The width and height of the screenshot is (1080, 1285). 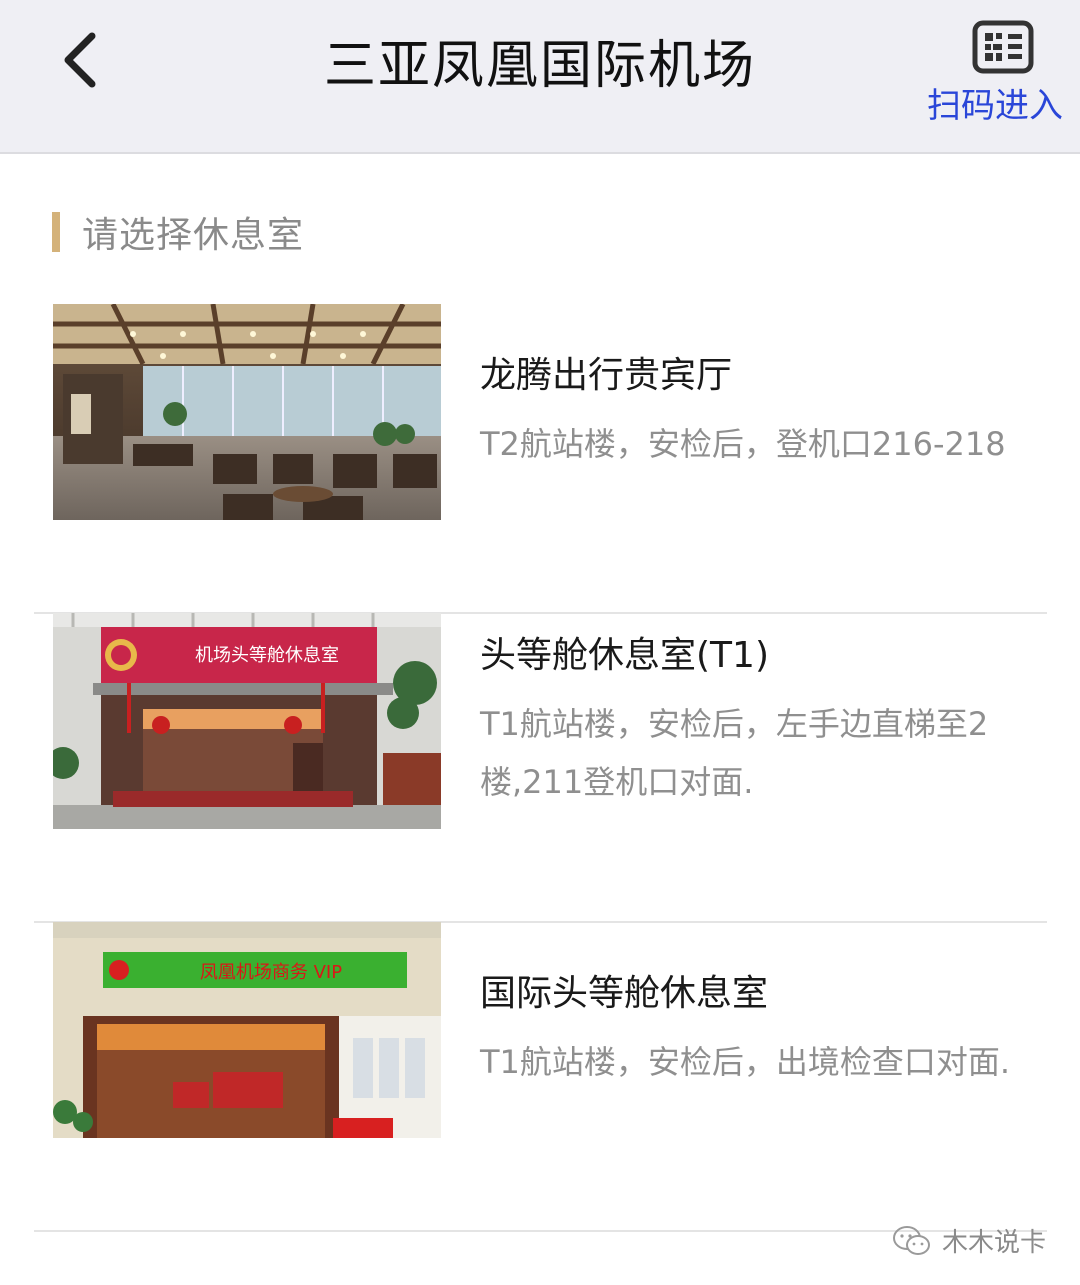 What do you see at coordinates (745, 1062) in the screenshot?
I see `lounge-location: T1航站楼，安检后，出境检查口对面.` at bounding box center [745, 1062].